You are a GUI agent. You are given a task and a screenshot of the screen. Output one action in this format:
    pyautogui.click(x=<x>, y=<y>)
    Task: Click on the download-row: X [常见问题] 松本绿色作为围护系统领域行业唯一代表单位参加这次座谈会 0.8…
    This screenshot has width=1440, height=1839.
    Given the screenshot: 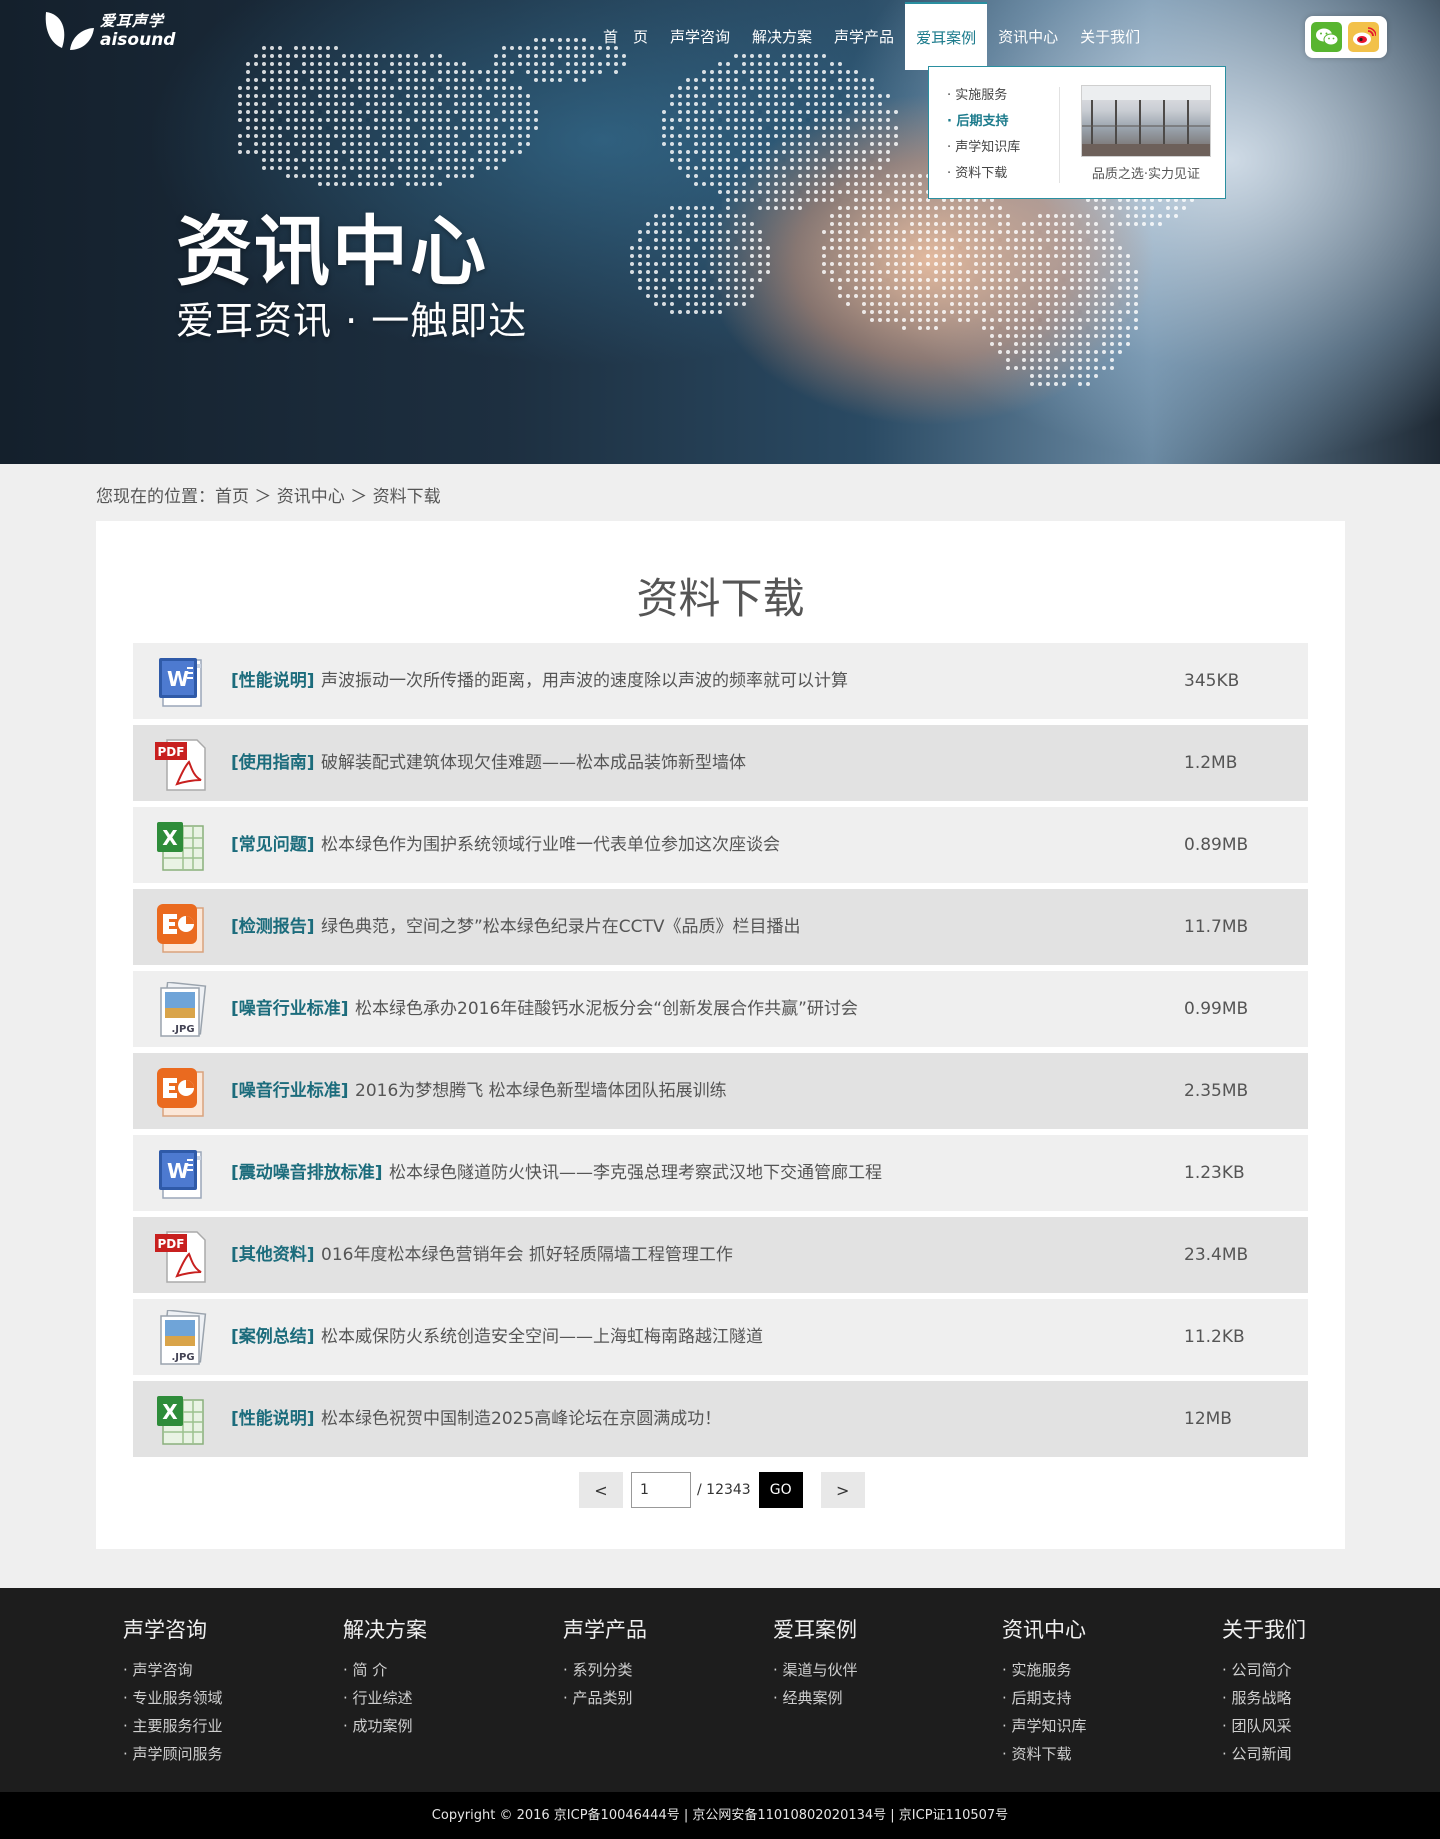 What is the action you would take?
    pyautogui.click(x=720, y=845)
    